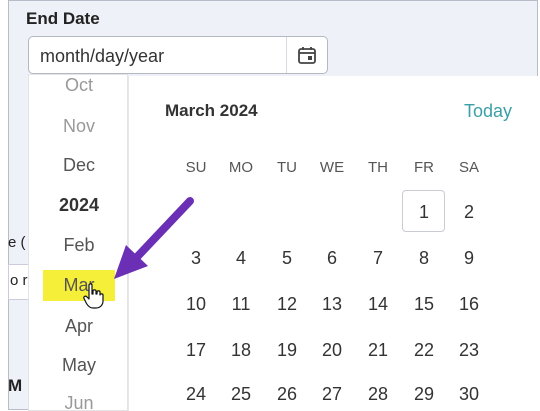 The width and height of the screenshot is (540, 411). I want to click on day-cell: 21, so click(378, 350).